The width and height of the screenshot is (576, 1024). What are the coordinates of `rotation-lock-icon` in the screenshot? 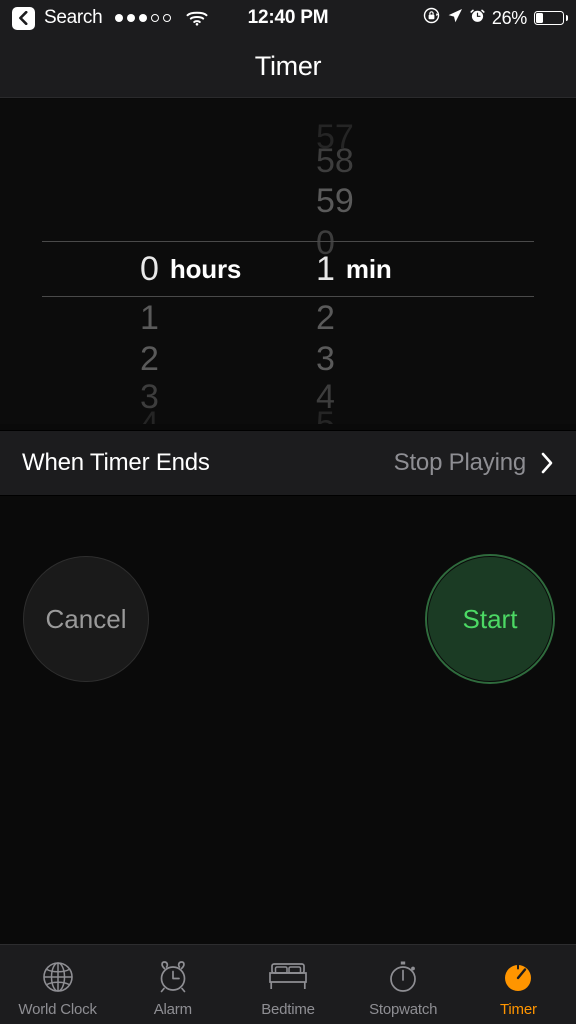 It's located at (431, 18).